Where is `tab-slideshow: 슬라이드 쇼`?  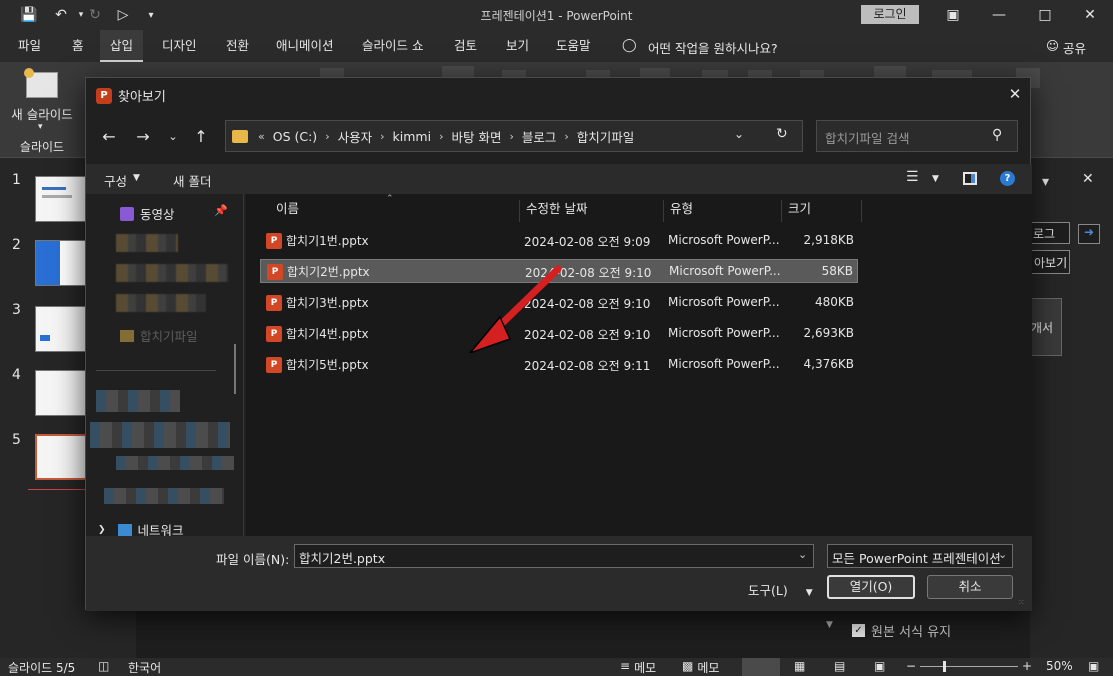
tab-slideshow: 슬라이드 쇼 is located at coordinates (392, 46).